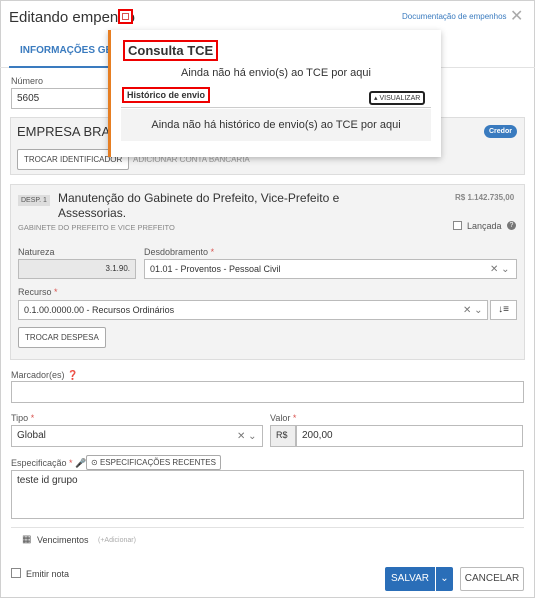 The height and width of the screenshot is (598, 535). Describe the element at coordinates (253, 310) in the screenshot. I see `recurso-select: 0.1.00.0000.00 - Recursos Ordinários` at that location.